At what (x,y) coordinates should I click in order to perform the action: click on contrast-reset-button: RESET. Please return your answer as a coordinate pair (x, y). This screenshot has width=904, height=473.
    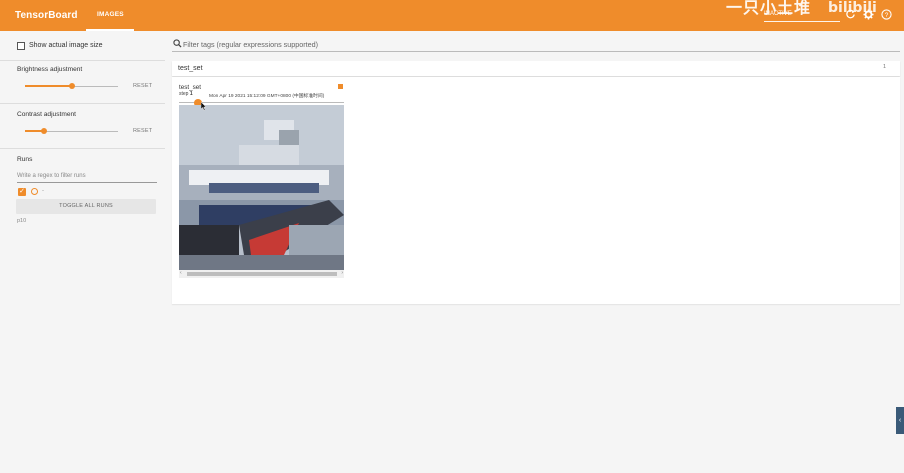
    Looking at the image, I should click on (142, 131).